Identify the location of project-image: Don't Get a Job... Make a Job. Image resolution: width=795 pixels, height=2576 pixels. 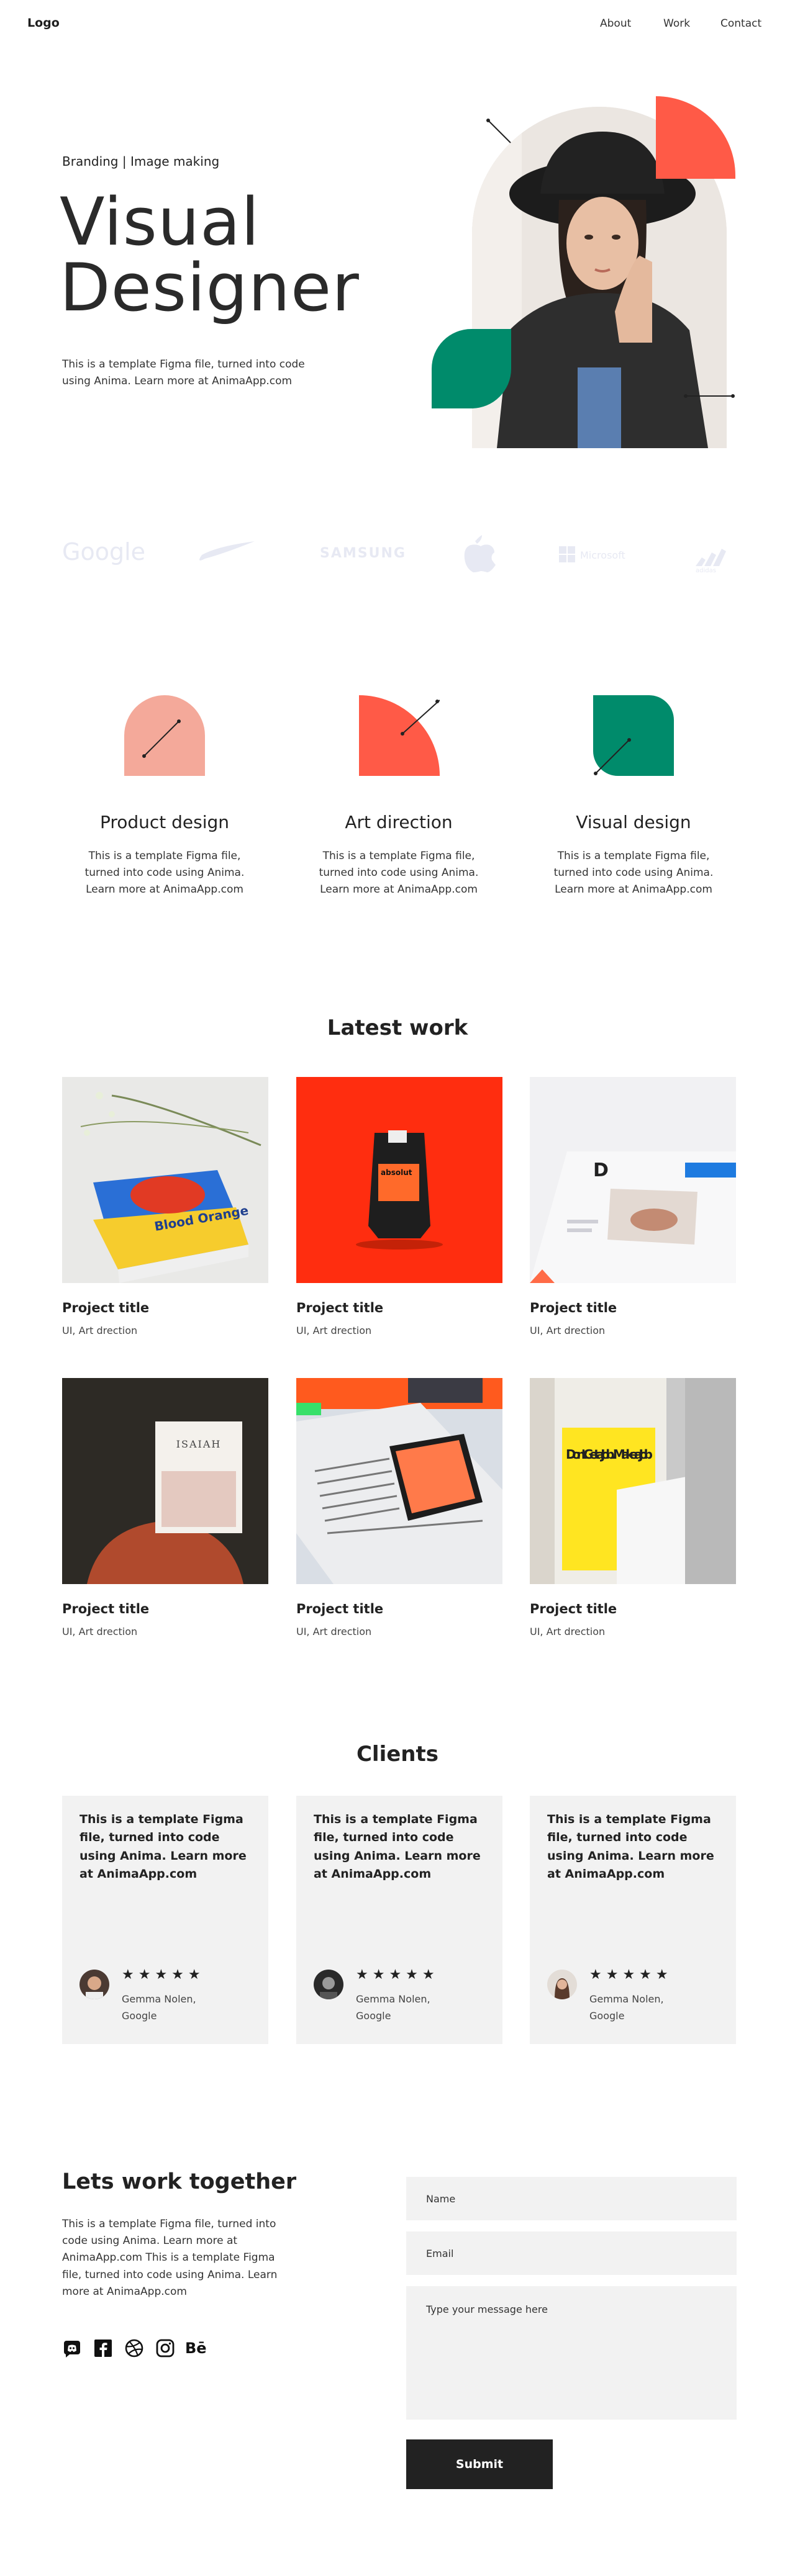
(633, 1481).